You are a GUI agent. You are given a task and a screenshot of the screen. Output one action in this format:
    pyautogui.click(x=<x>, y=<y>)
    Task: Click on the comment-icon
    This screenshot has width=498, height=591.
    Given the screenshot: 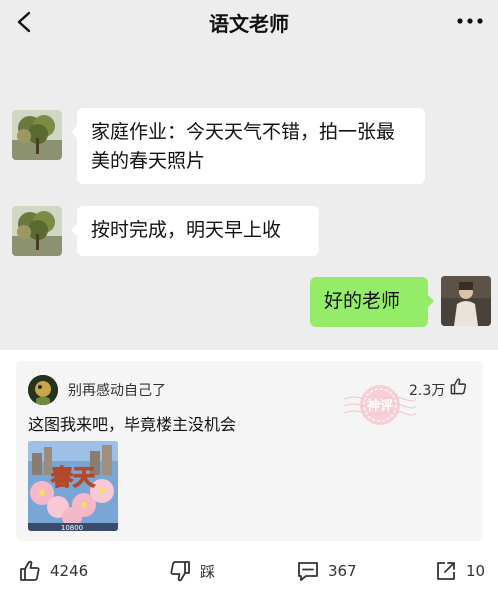 What is the action you would take?
    pyautogui.click(x=308, y=571)
    